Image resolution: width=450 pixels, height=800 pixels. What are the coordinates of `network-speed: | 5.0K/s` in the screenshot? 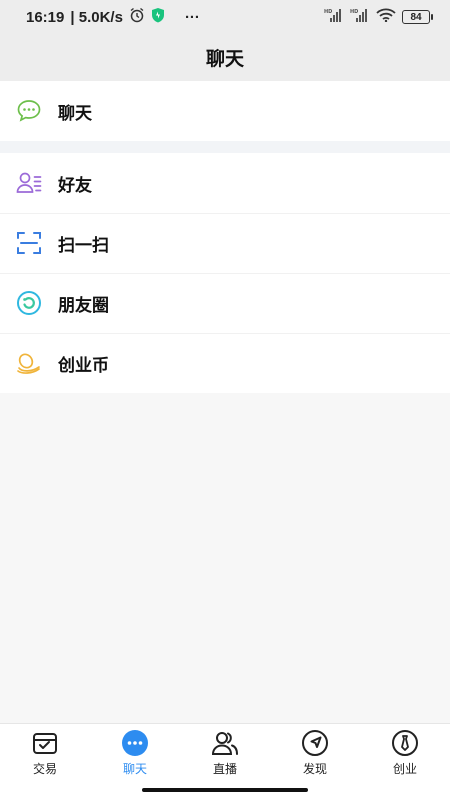 It's located at (96, 17).